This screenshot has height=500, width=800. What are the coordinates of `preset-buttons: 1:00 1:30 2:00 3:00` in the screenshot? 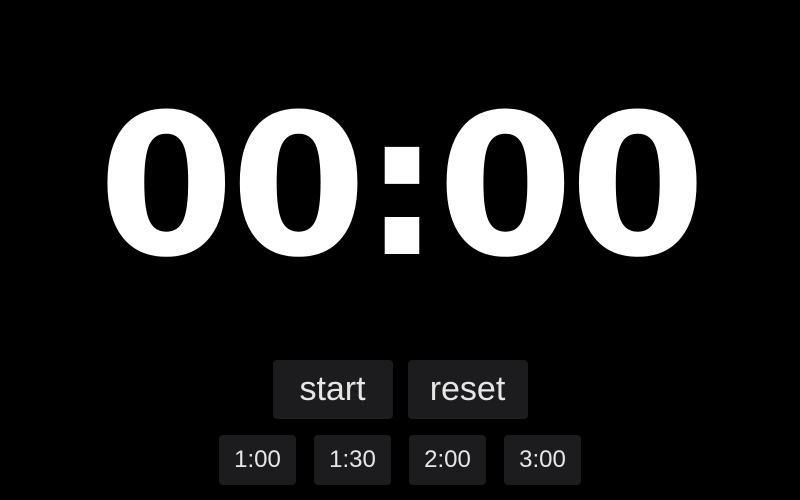 It's located at (400, 460).